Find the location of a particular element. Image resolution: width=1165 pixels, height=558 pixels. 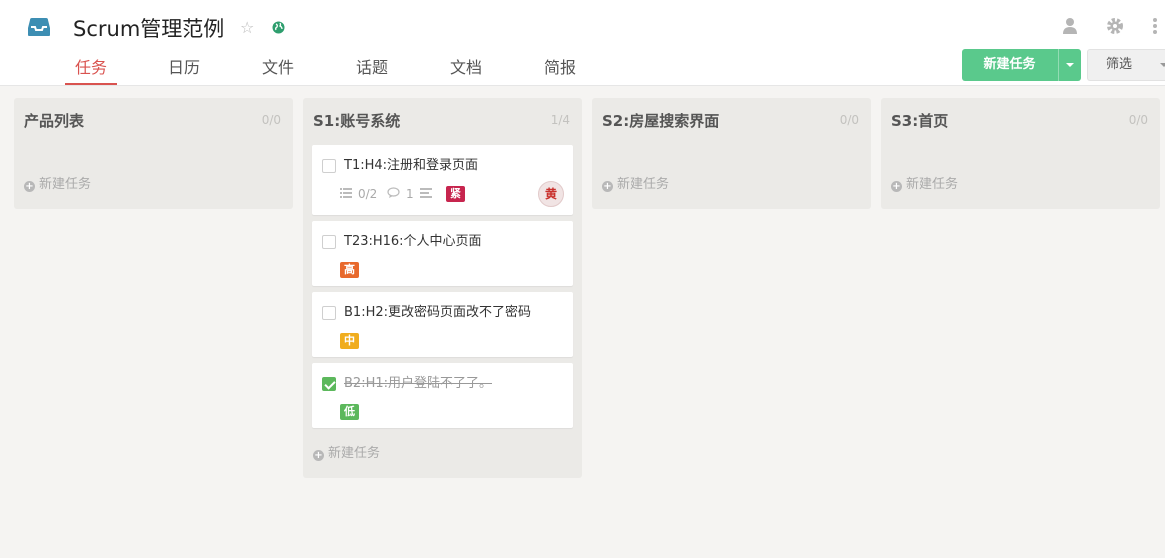

tab-reports: 简报 is located at coordinates (560, 68).